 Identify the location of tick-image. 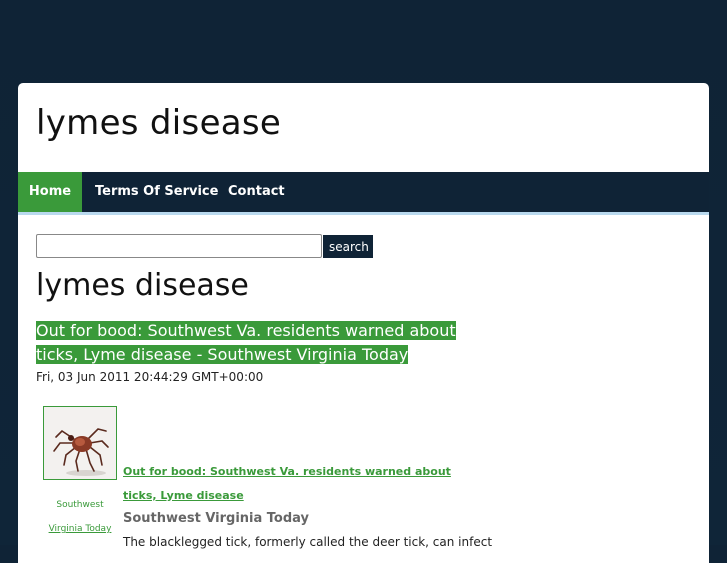
(80, 443).